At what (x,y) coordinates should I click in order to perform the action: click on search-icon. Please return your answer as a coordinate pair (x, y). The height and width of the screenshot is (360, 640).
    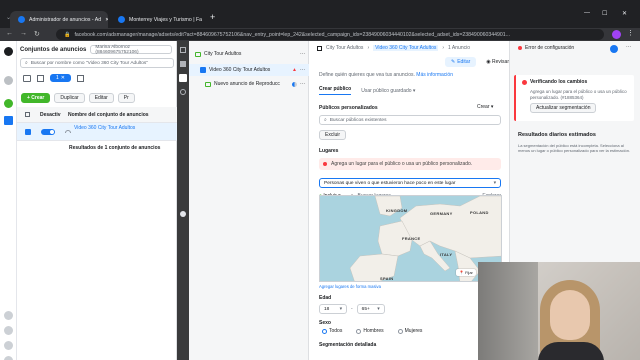
    Looking at the image, I should click on (8, 345).